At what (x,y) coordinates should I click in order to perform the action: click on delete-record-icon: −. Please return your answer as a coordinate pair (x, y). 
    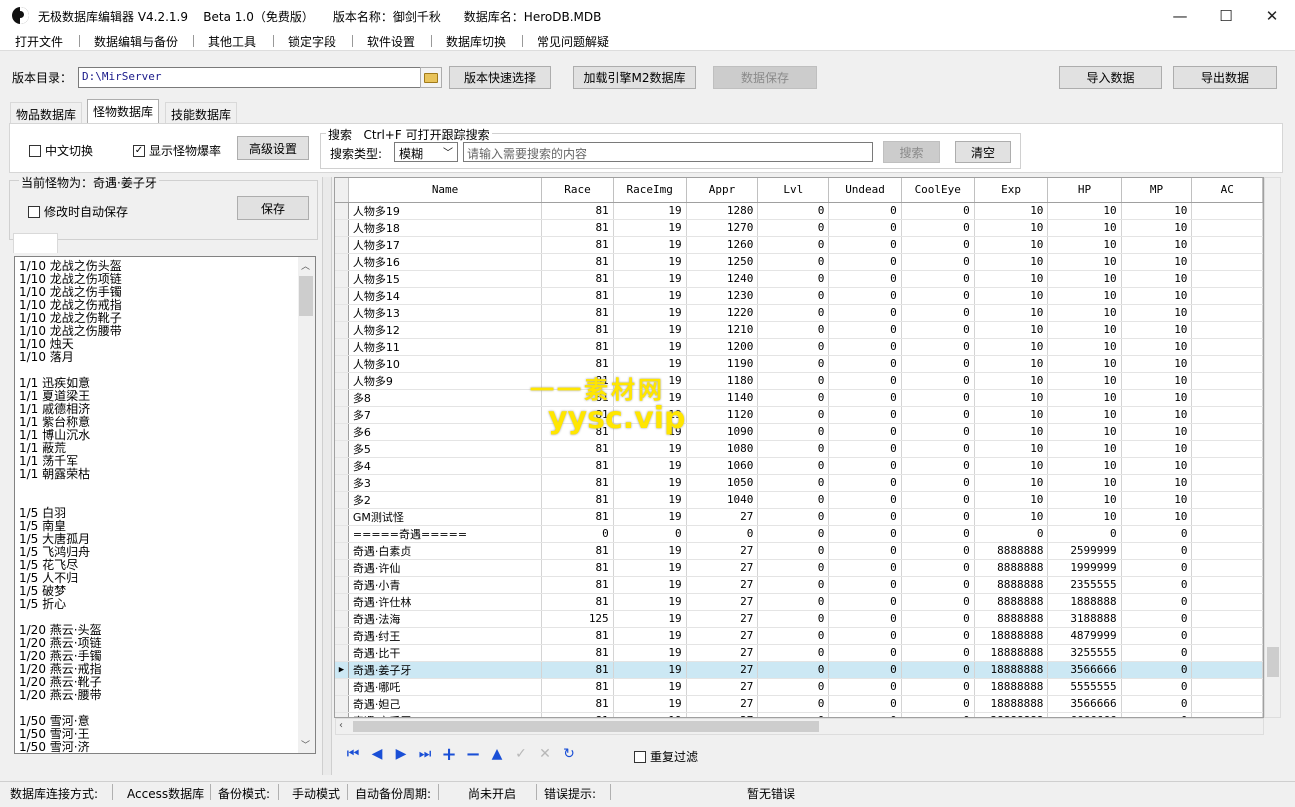
    Looking at the image, I should click on (473, 754).